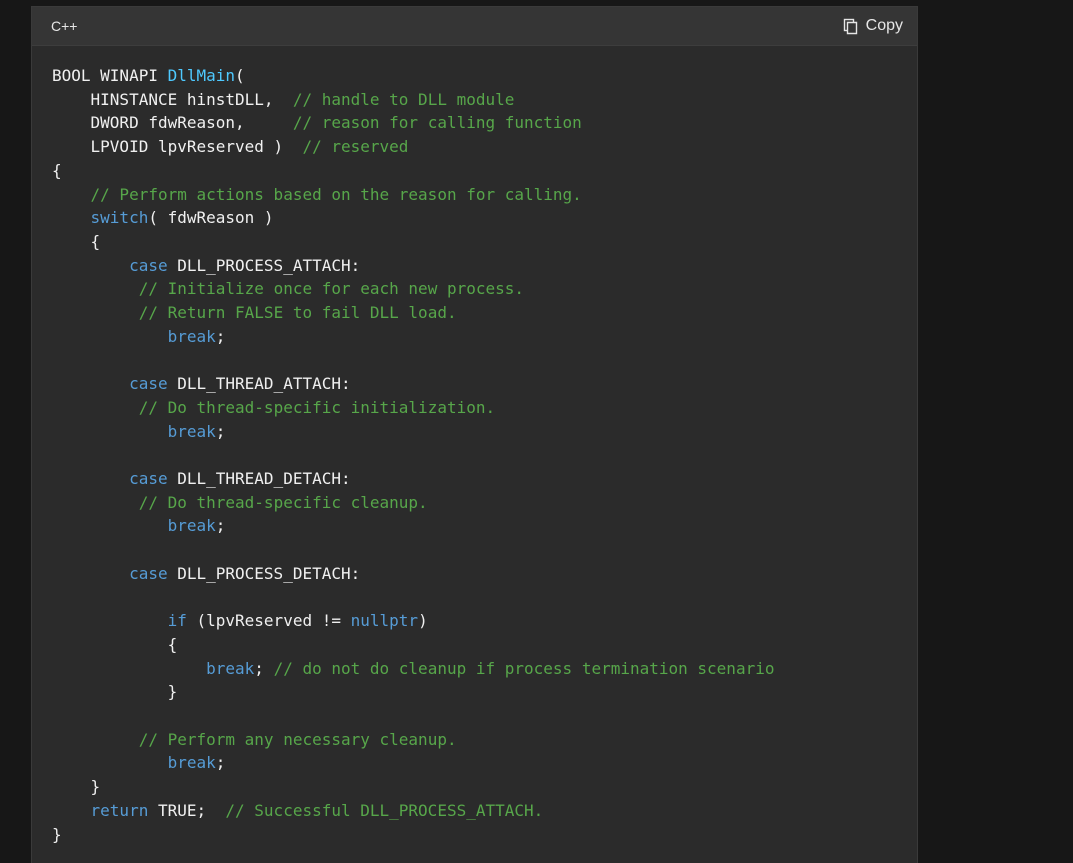  What do you see at coordinates (201, 75) in the screenshot?
I see `code-function-name: DllMain` at bounding box center [201, 75].